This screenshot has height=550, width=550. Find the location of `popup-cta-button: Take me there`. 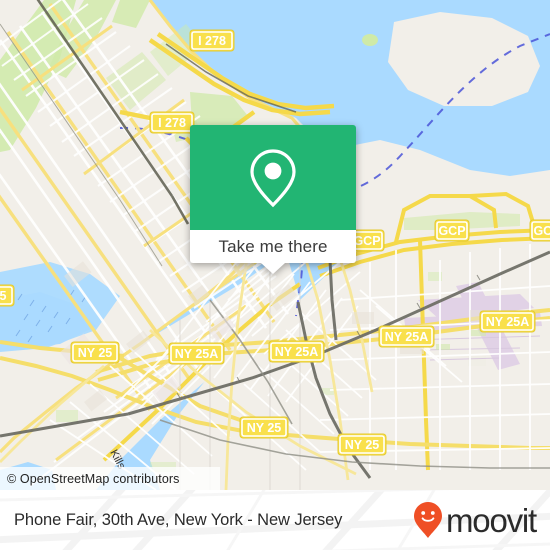

popup-cta-button: Take me there is located at coordinates (273, 246).